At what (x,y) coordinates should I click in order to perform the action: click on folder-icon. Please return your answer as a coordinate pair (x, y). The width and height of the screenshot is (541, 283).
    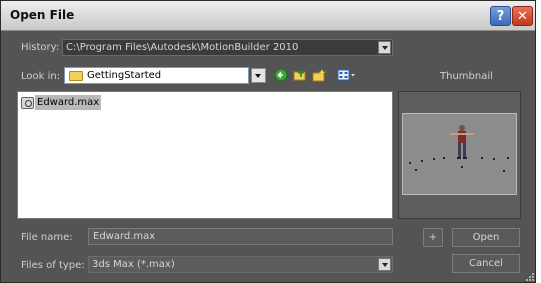
    Looking at the image, I should click on (76, 76).